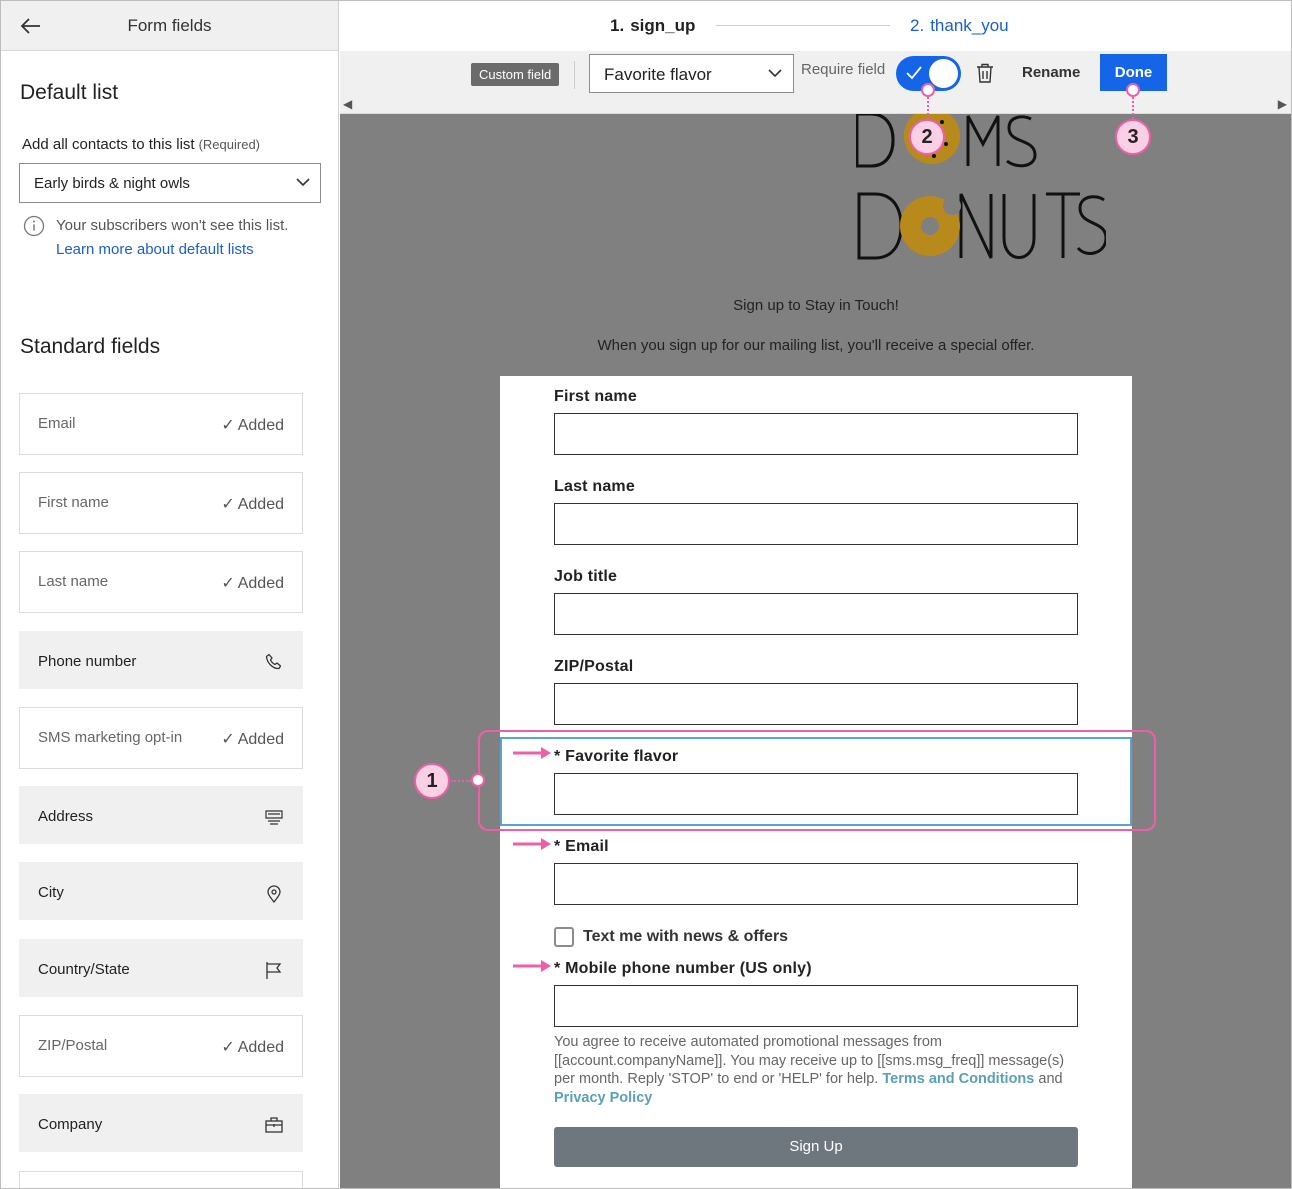 This screenshot has width=1292, height=1189. What do you see at coordinates (816, 305) in the screenshot?
I see `email-tagline: Sign up to Stay in Touch!` at bounding box center [816, 305].